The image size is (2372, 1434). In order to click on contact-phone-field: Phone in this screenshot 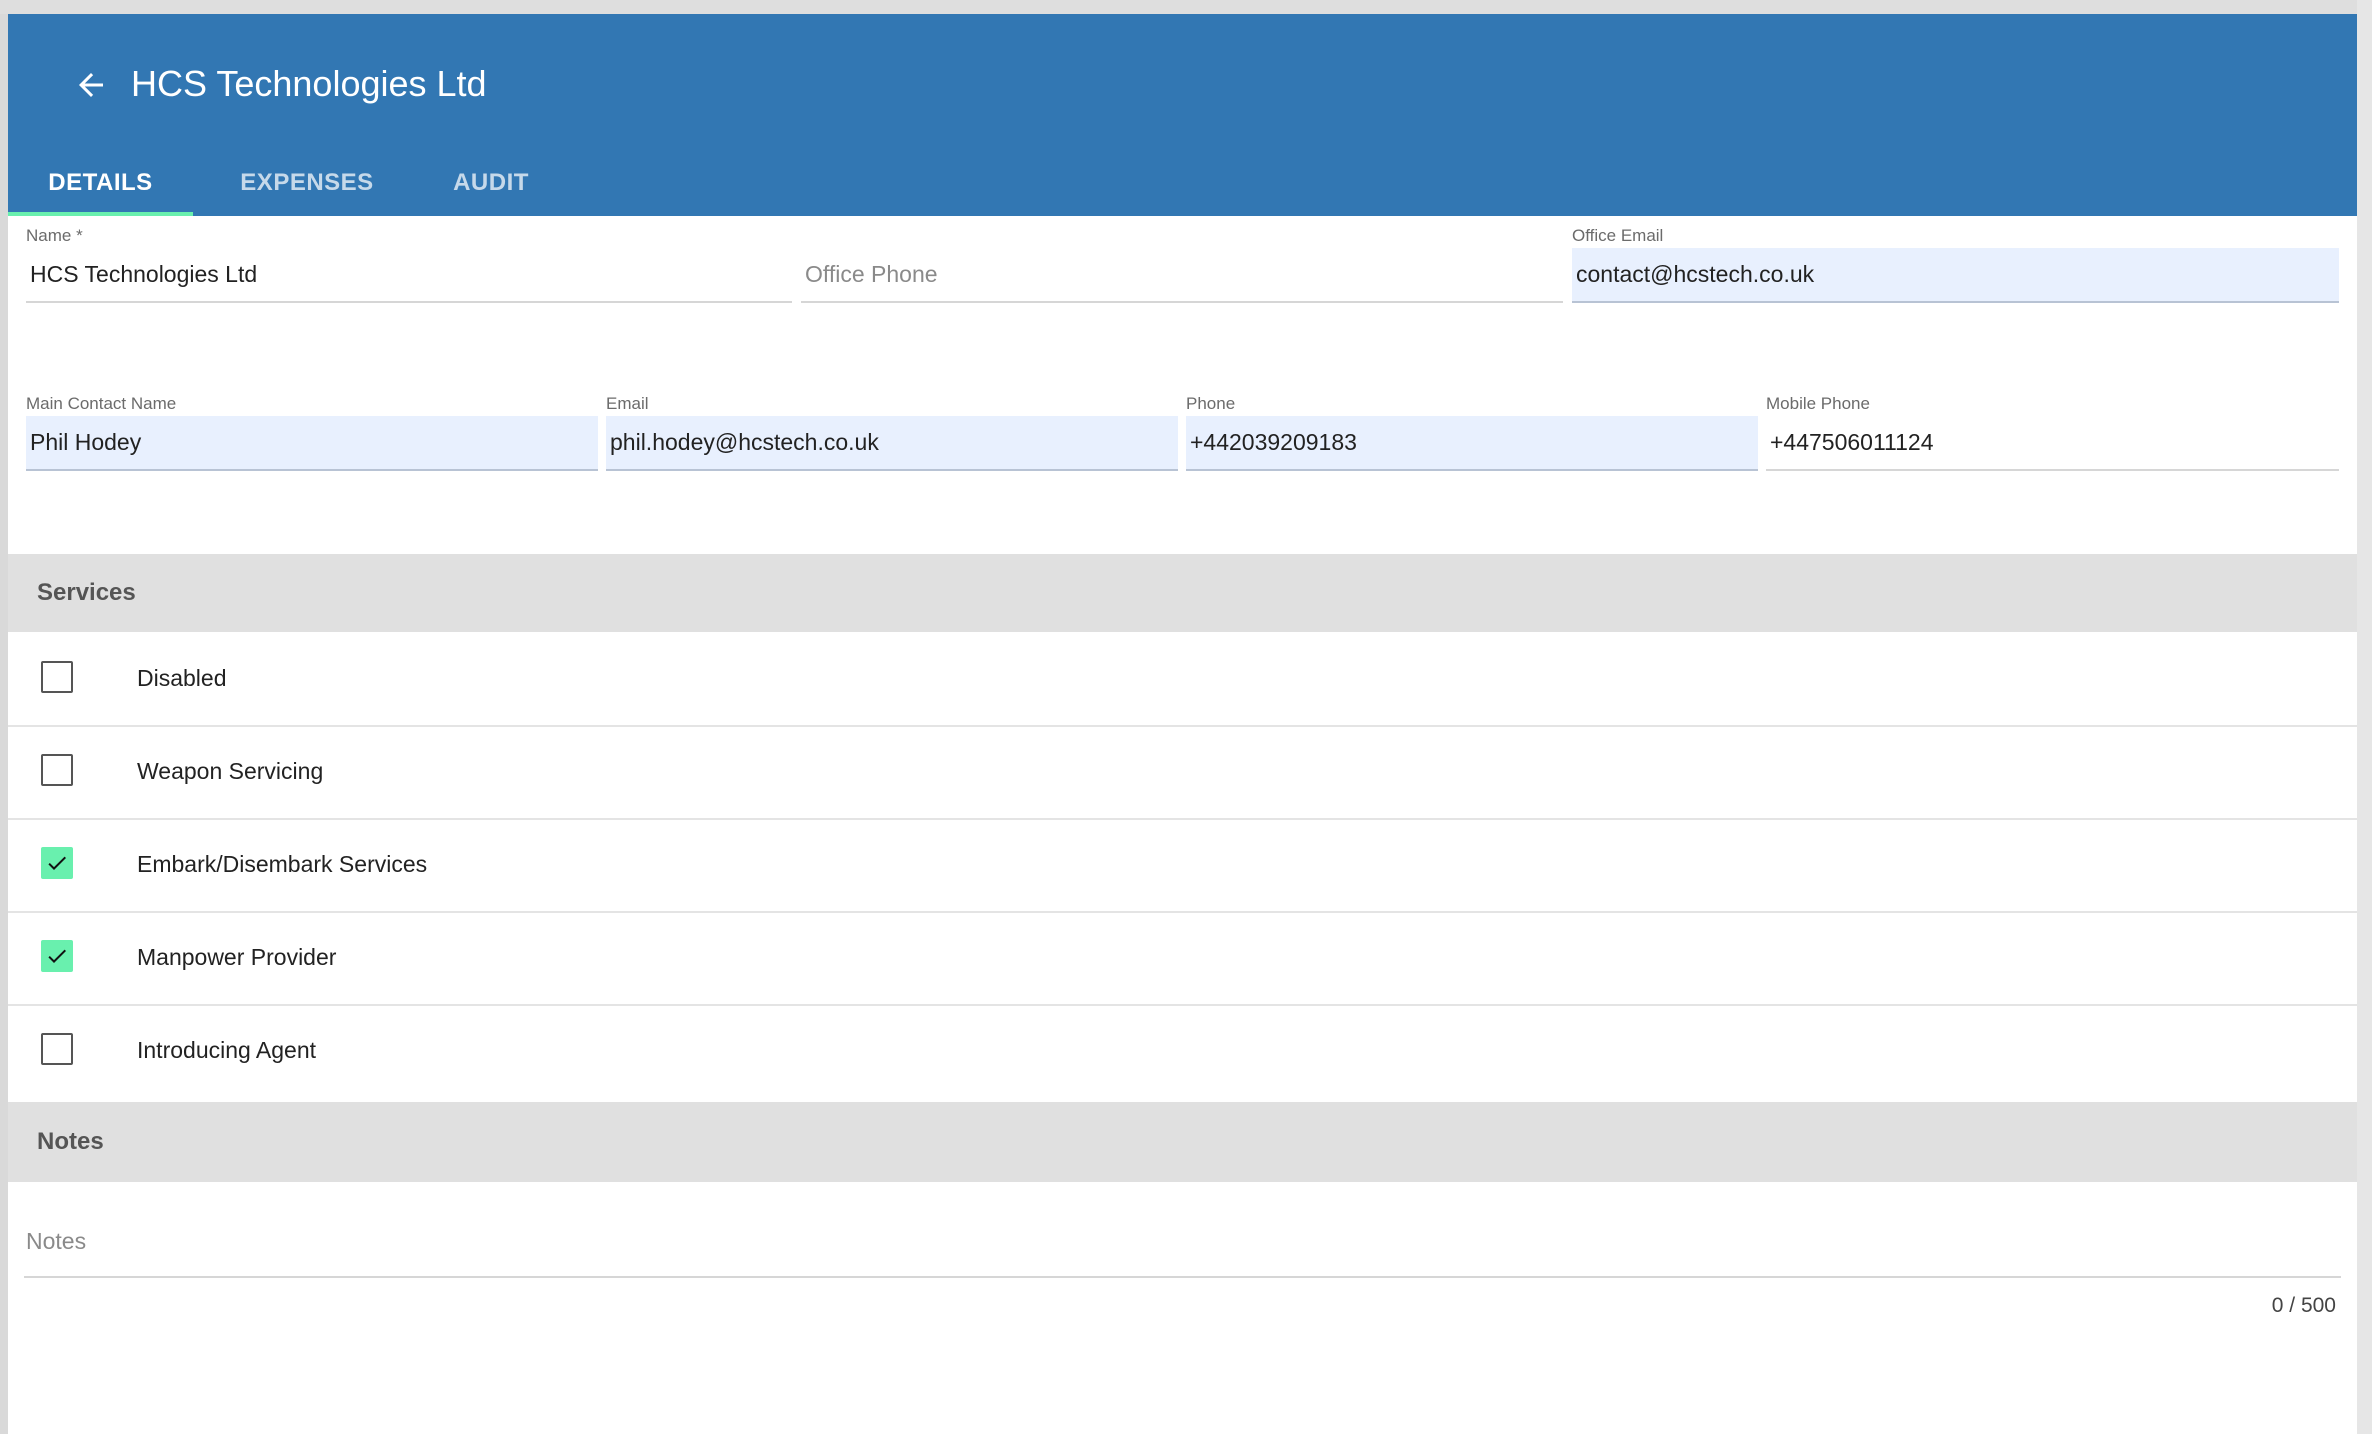, I will do `click(1472, 440)`.